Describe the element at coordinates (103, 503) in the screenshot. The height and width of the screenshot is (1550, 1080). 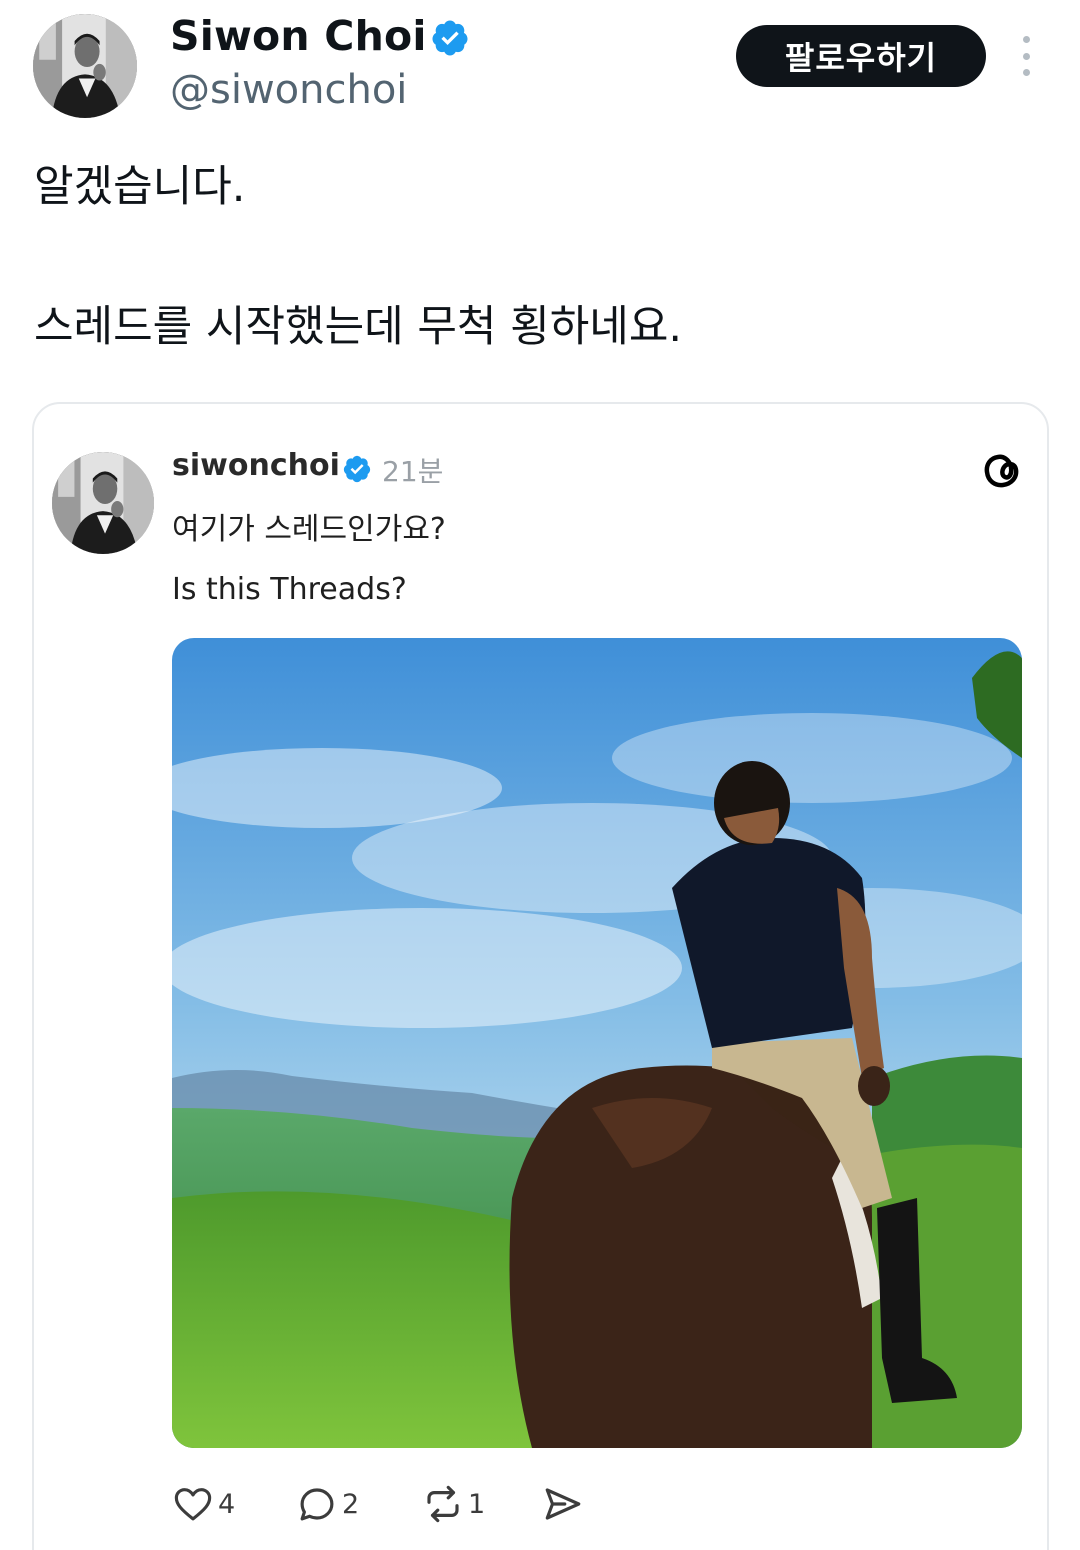
I see `embed-author-avatar` at that location.